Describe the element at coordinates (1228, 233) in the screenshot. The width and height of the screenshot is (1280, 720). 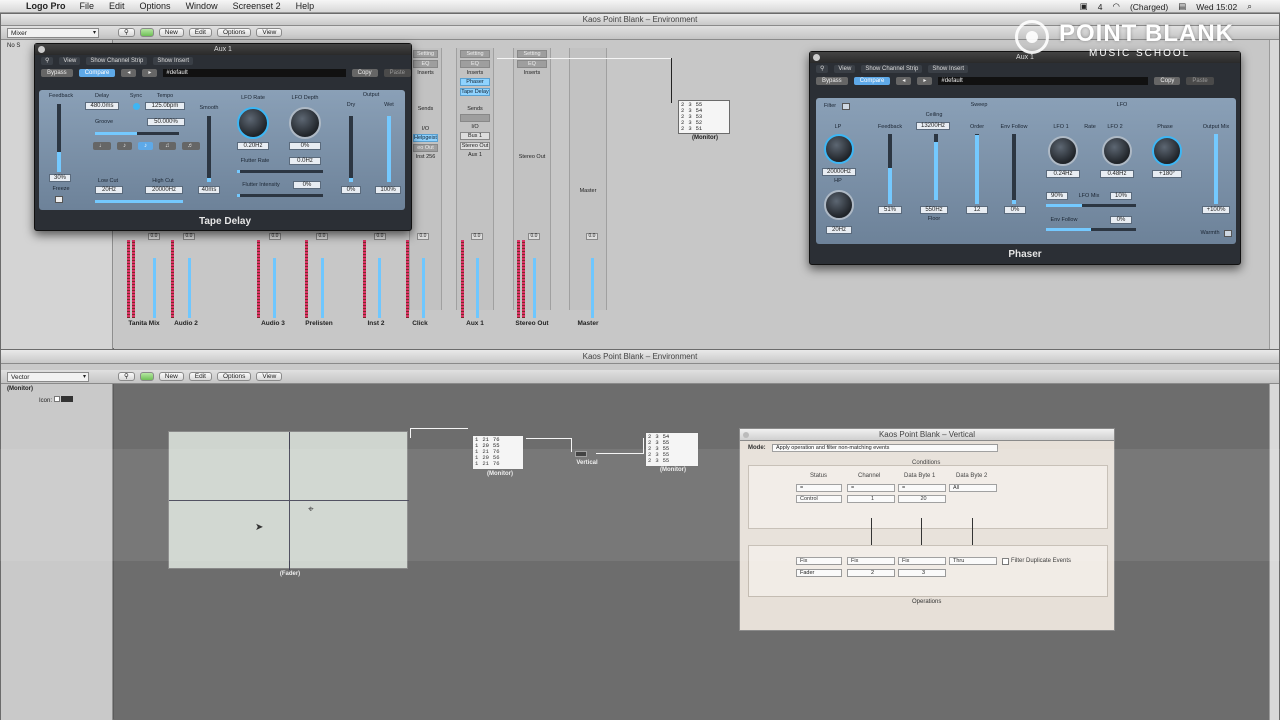
I see `warmth-checkbox` at that location.